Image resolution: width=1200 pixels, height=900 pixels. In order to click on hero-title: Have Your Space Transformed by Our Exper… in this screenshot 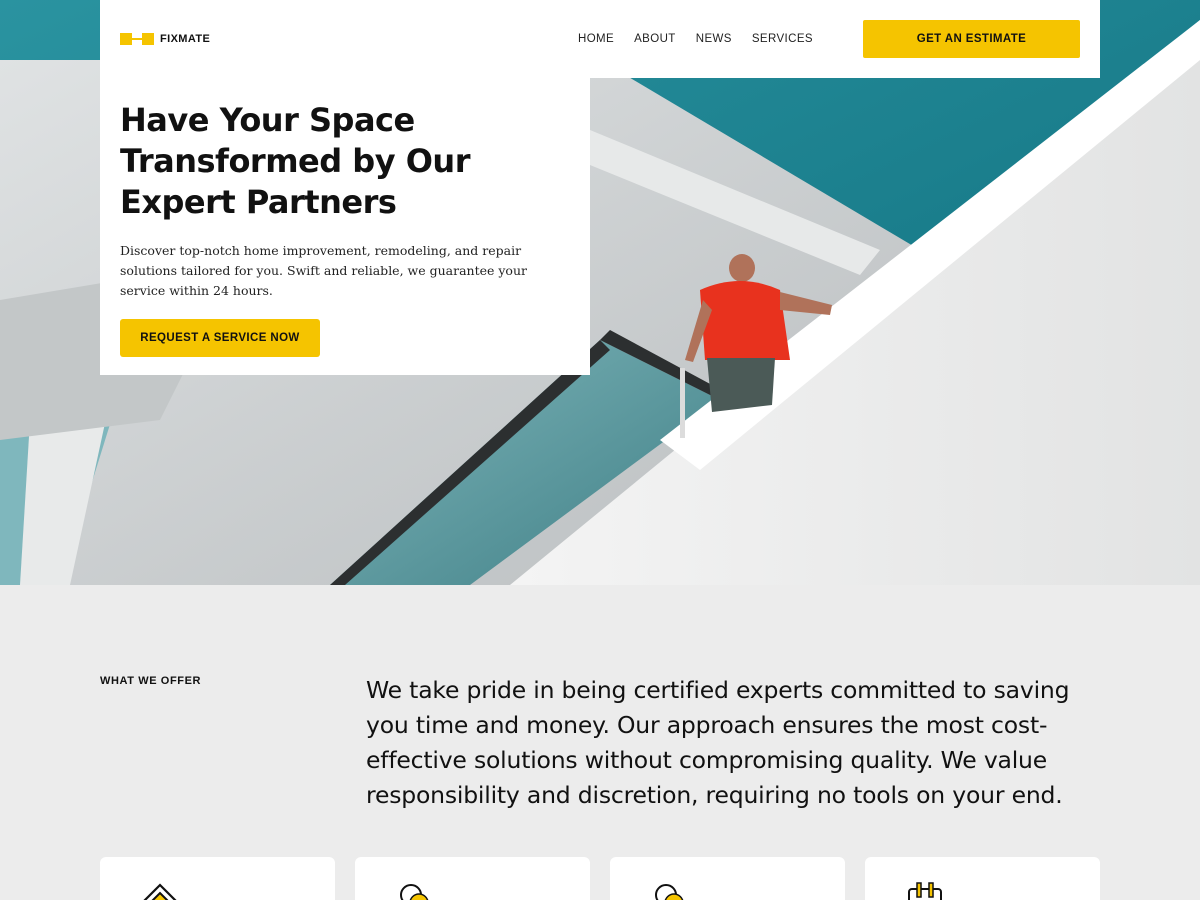, I will do `click(295, 161)`.